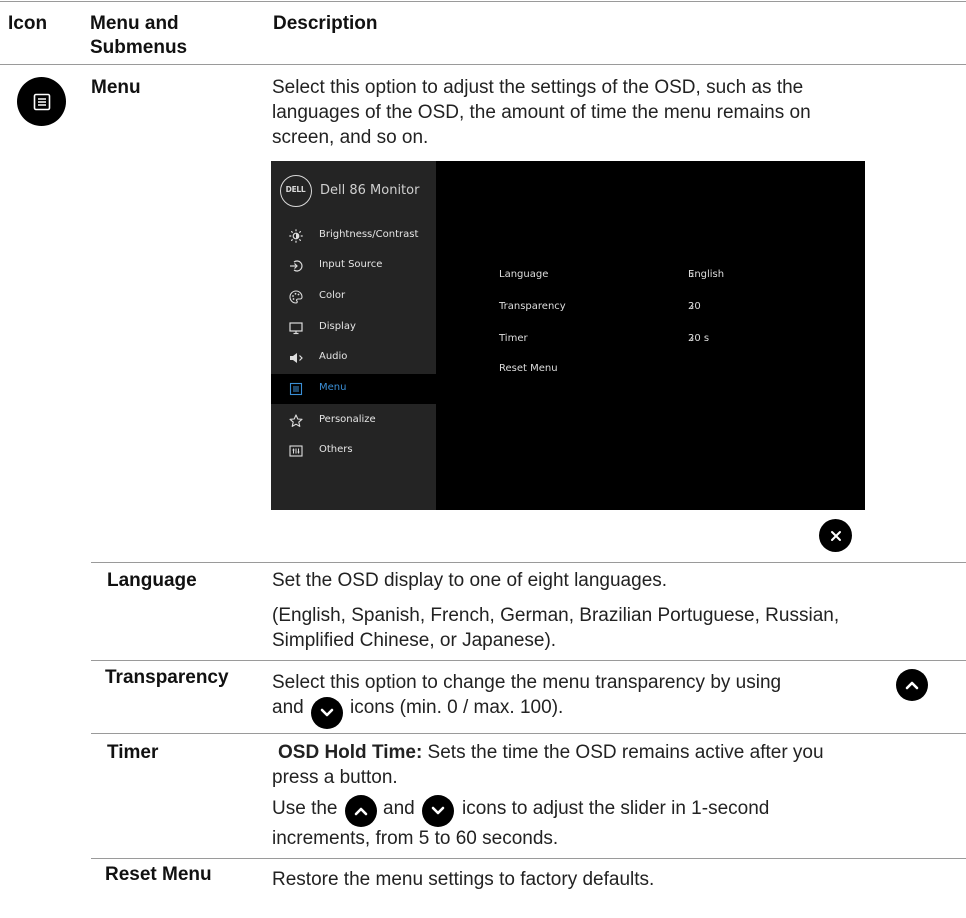  I want to click on timer-desc-and: and, so click(399, 808).